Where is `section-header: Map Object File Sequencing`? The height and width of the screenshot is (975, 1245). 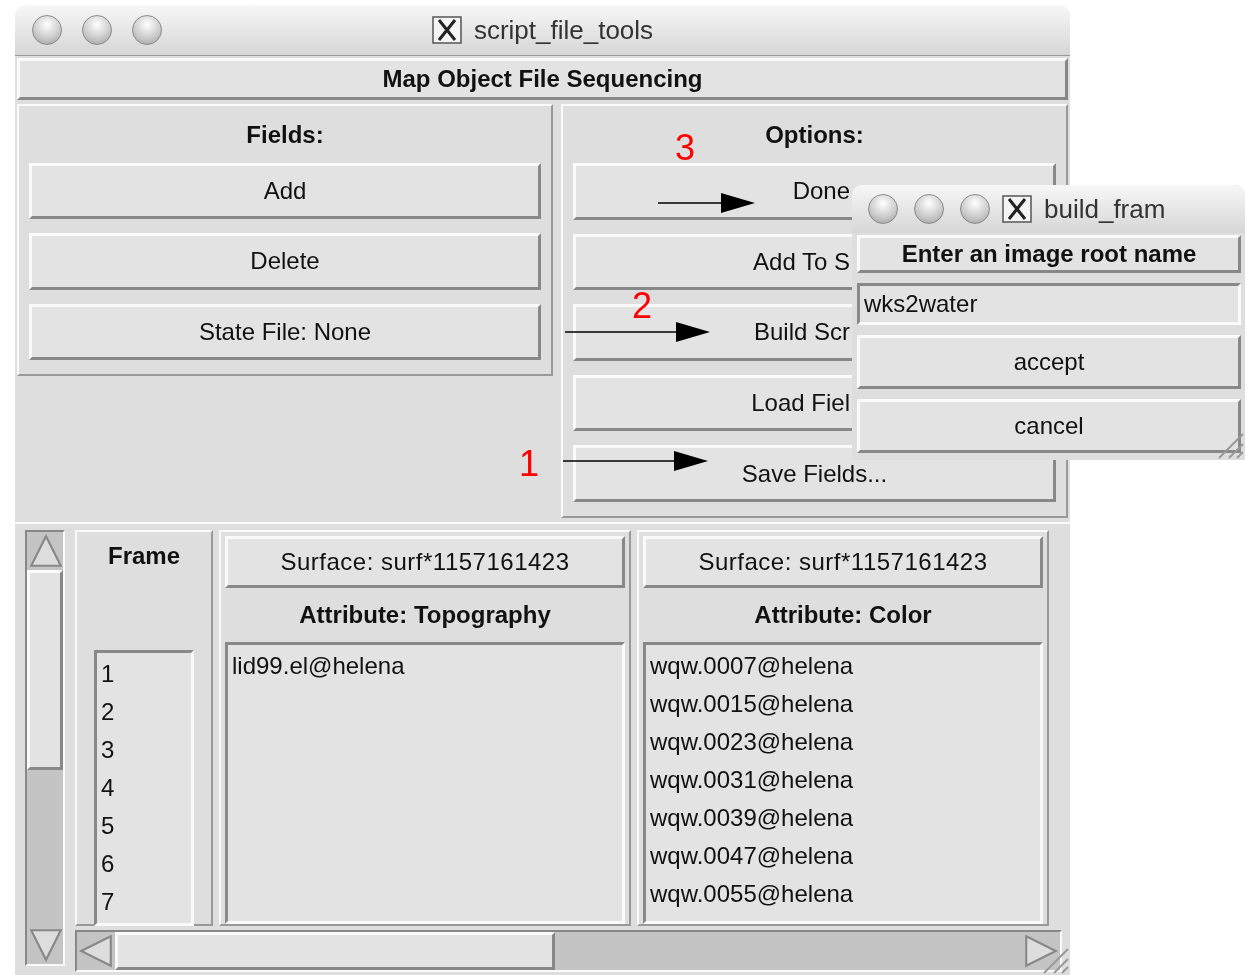 section-header: Map Object File Sequencing is located at coordinates (542, 79).